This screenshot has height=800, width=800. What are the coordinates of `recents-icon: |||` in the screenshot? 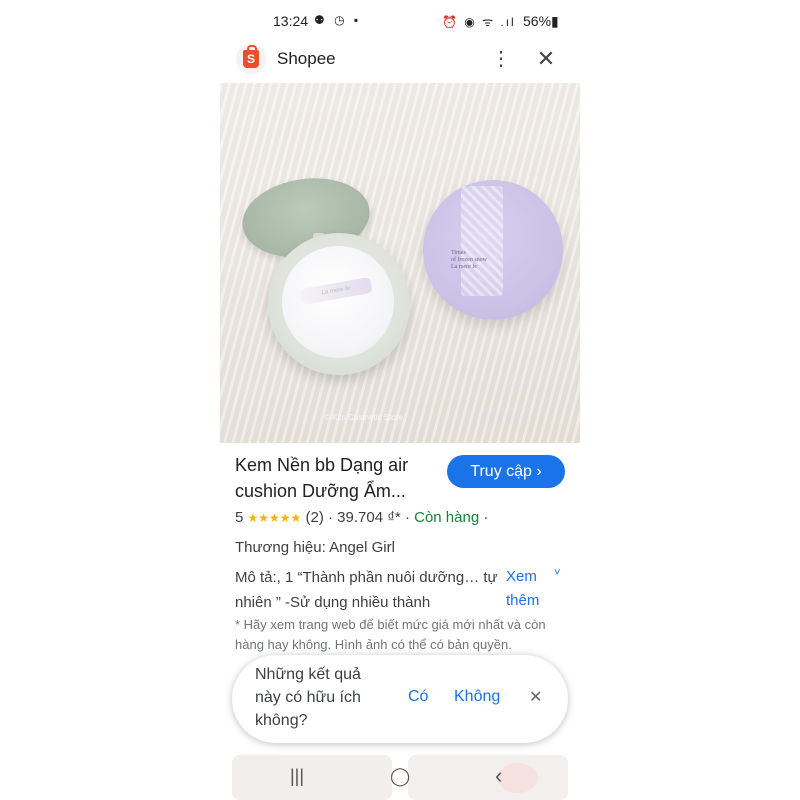 It's located at (297, 776).